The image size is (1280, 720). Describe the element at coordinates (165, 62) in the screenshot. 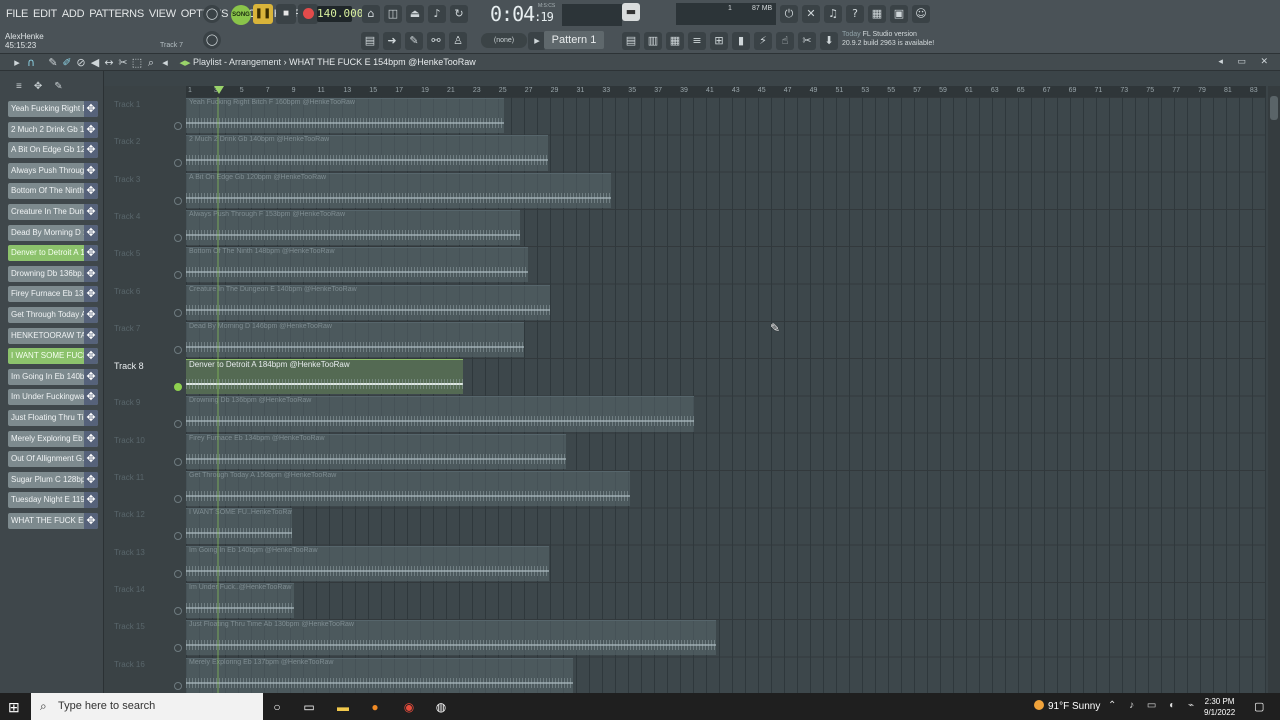

I see `speaker-icon: ◂` at that location.